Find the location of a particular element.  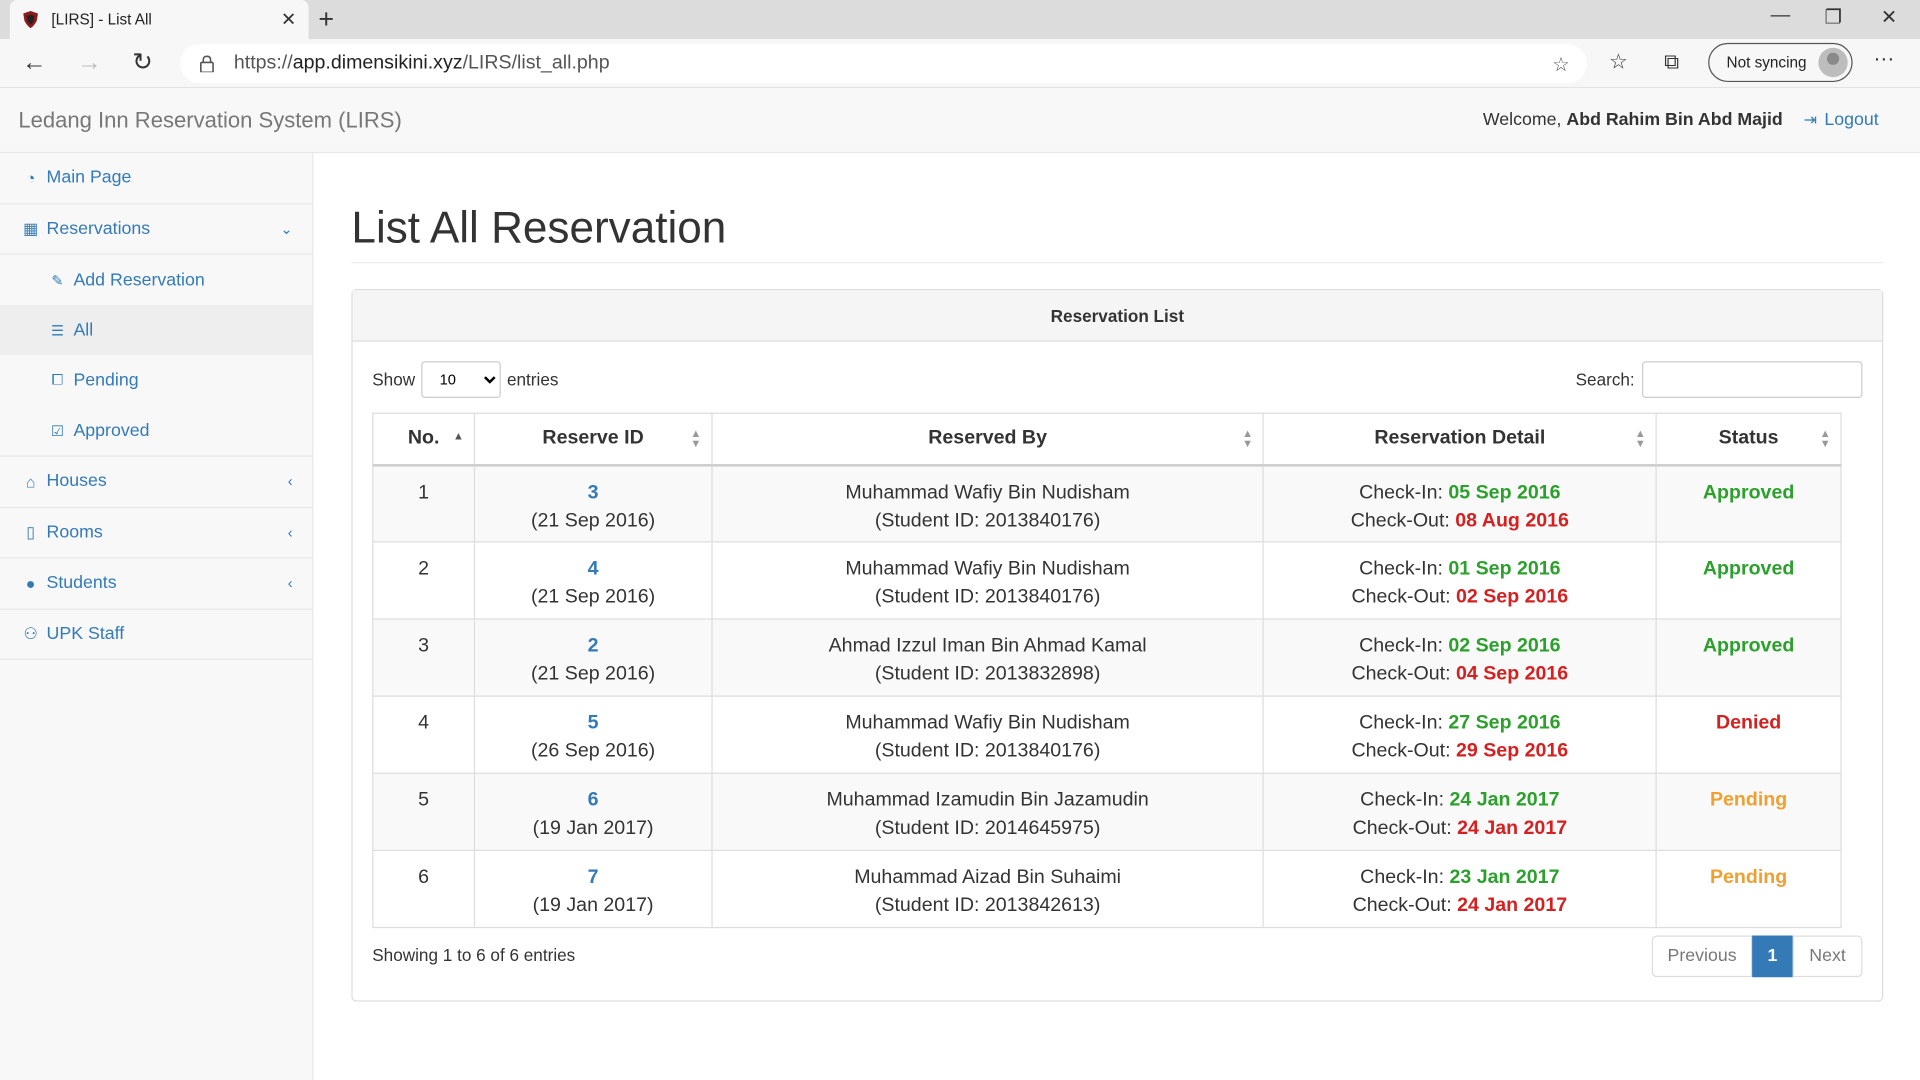

cell-reserve-id: 3 (21 Sep 2016) is located at coordinates (593, 503).